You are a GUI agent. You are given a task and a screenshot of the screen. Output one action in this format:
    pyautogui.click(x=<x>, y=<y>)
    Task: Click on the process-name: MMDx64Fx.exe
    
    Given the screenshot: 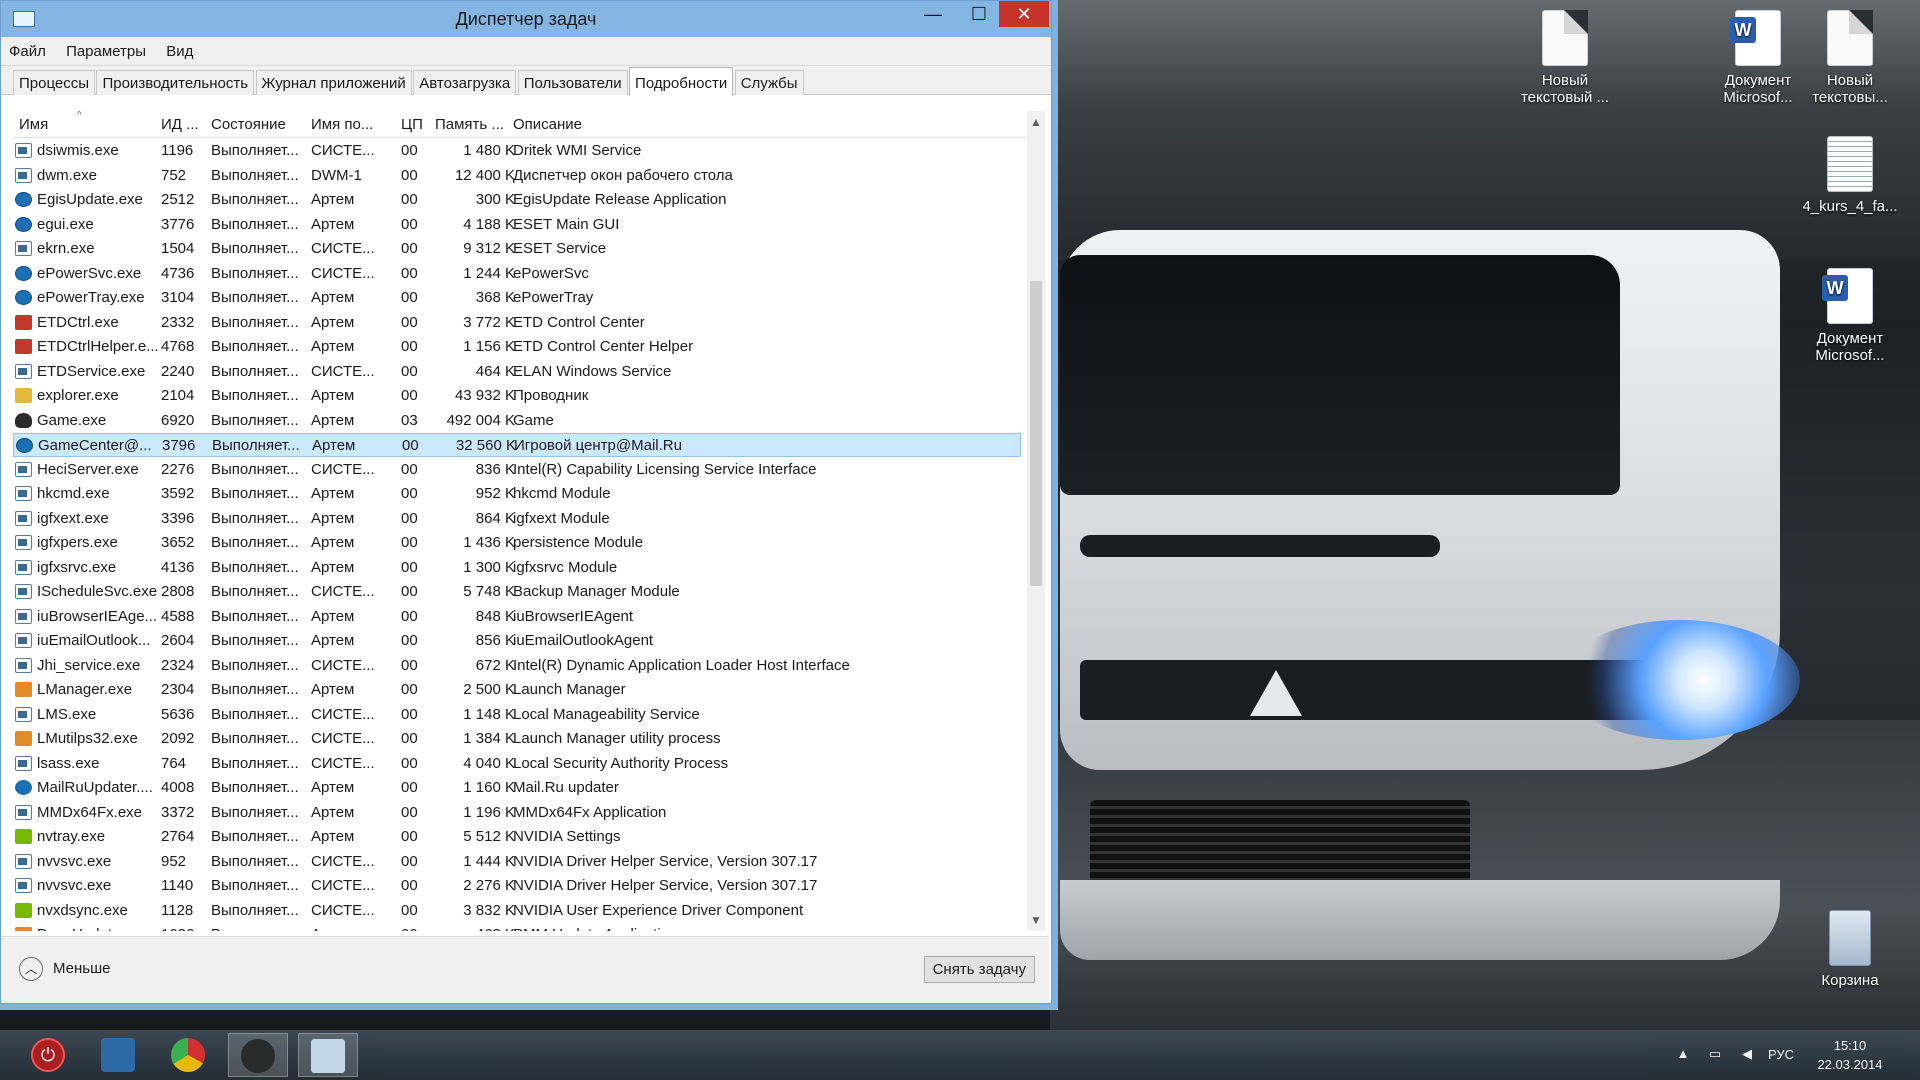 What is the action you would take?
    pyautogui.click(x=90, y=812)
    